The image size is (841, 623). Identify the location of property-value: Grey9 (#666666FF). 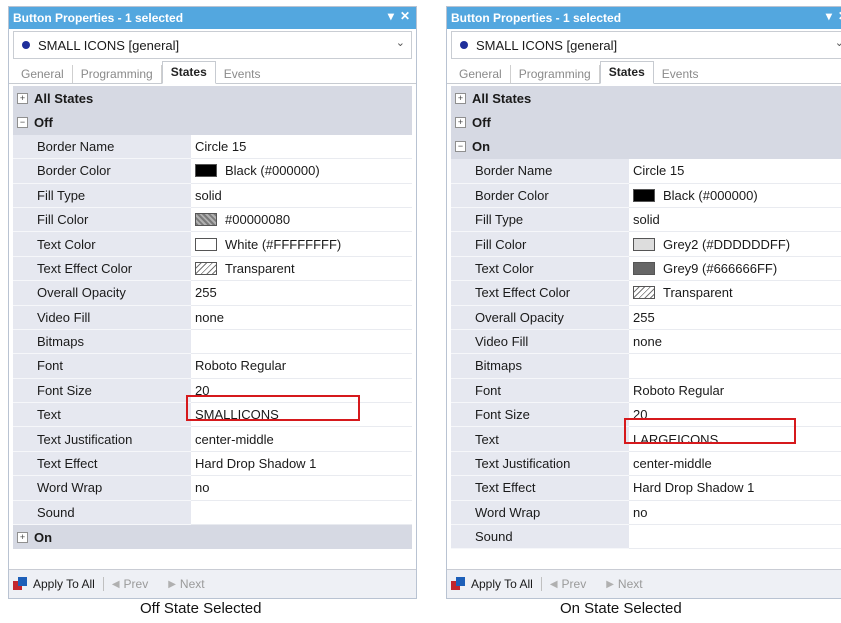
(735, 269).